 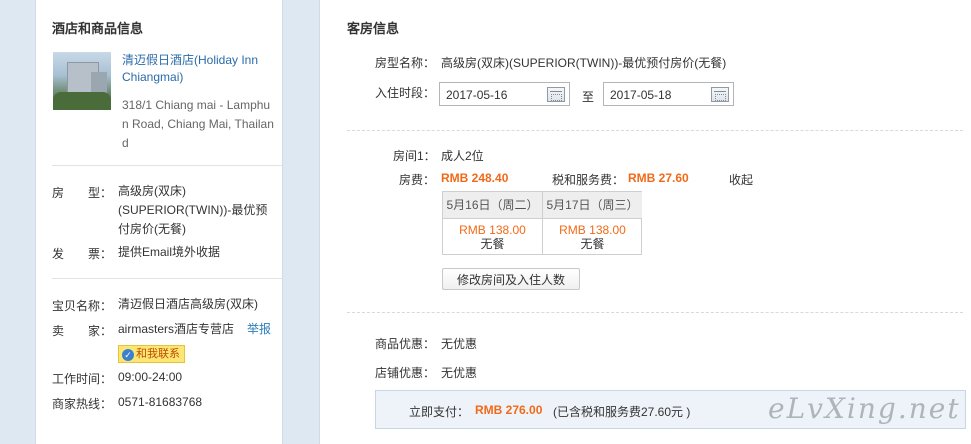 I want to click on hotline-label: 商家热线：, so click(x=82, y=404).